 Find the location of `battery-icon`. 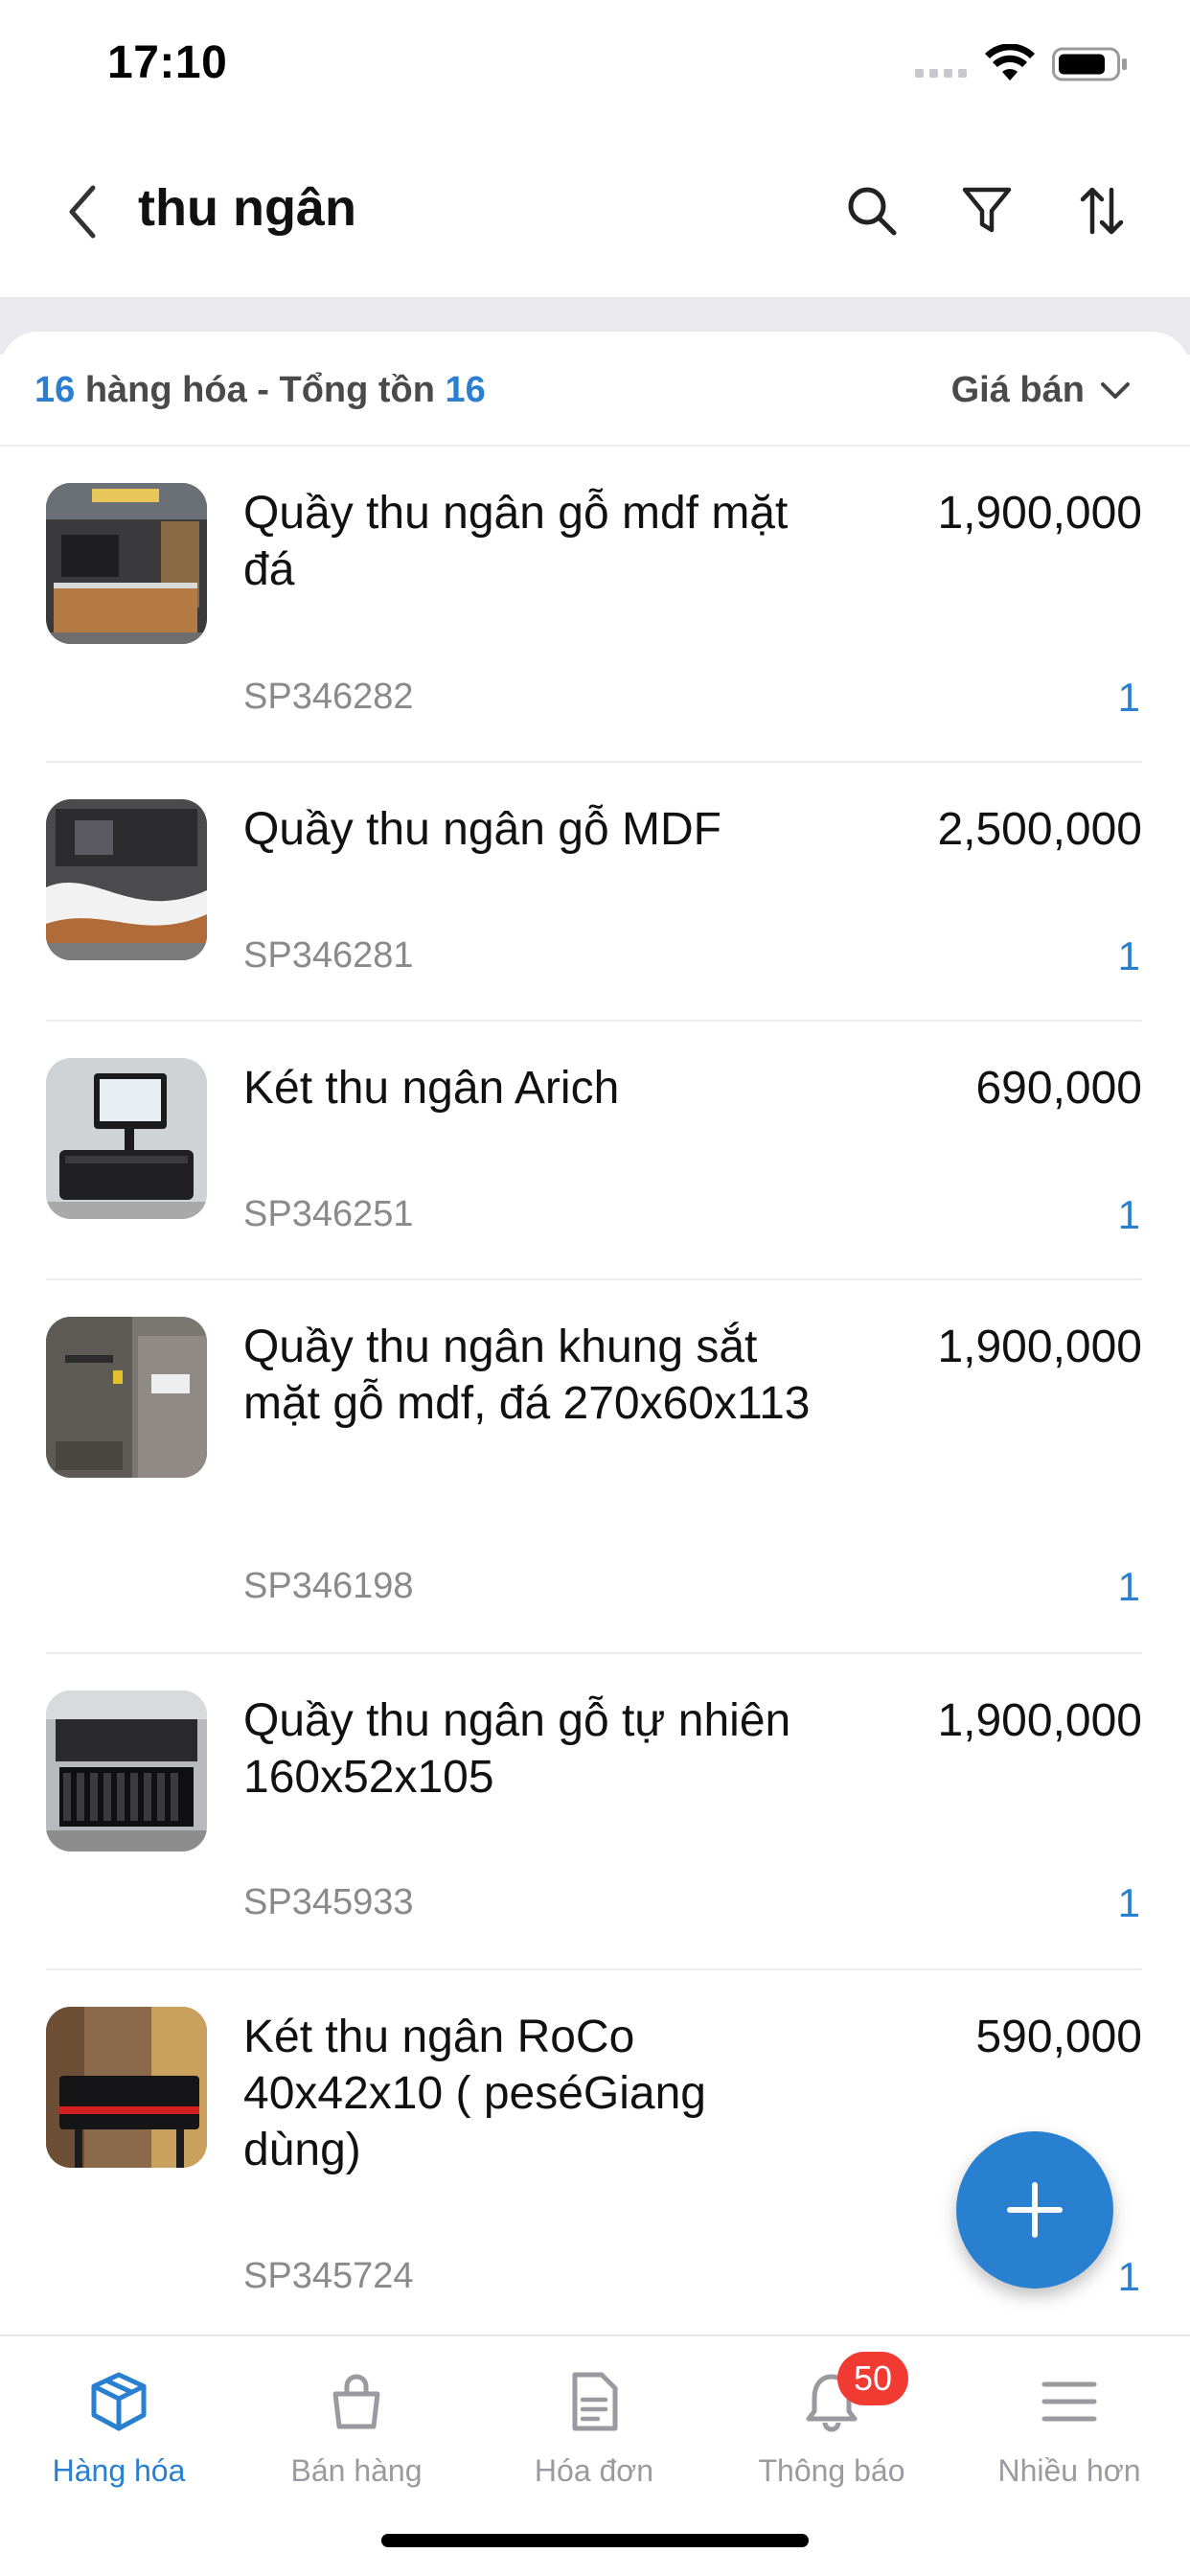

battery-icon is located at coordinates (1090, 64).